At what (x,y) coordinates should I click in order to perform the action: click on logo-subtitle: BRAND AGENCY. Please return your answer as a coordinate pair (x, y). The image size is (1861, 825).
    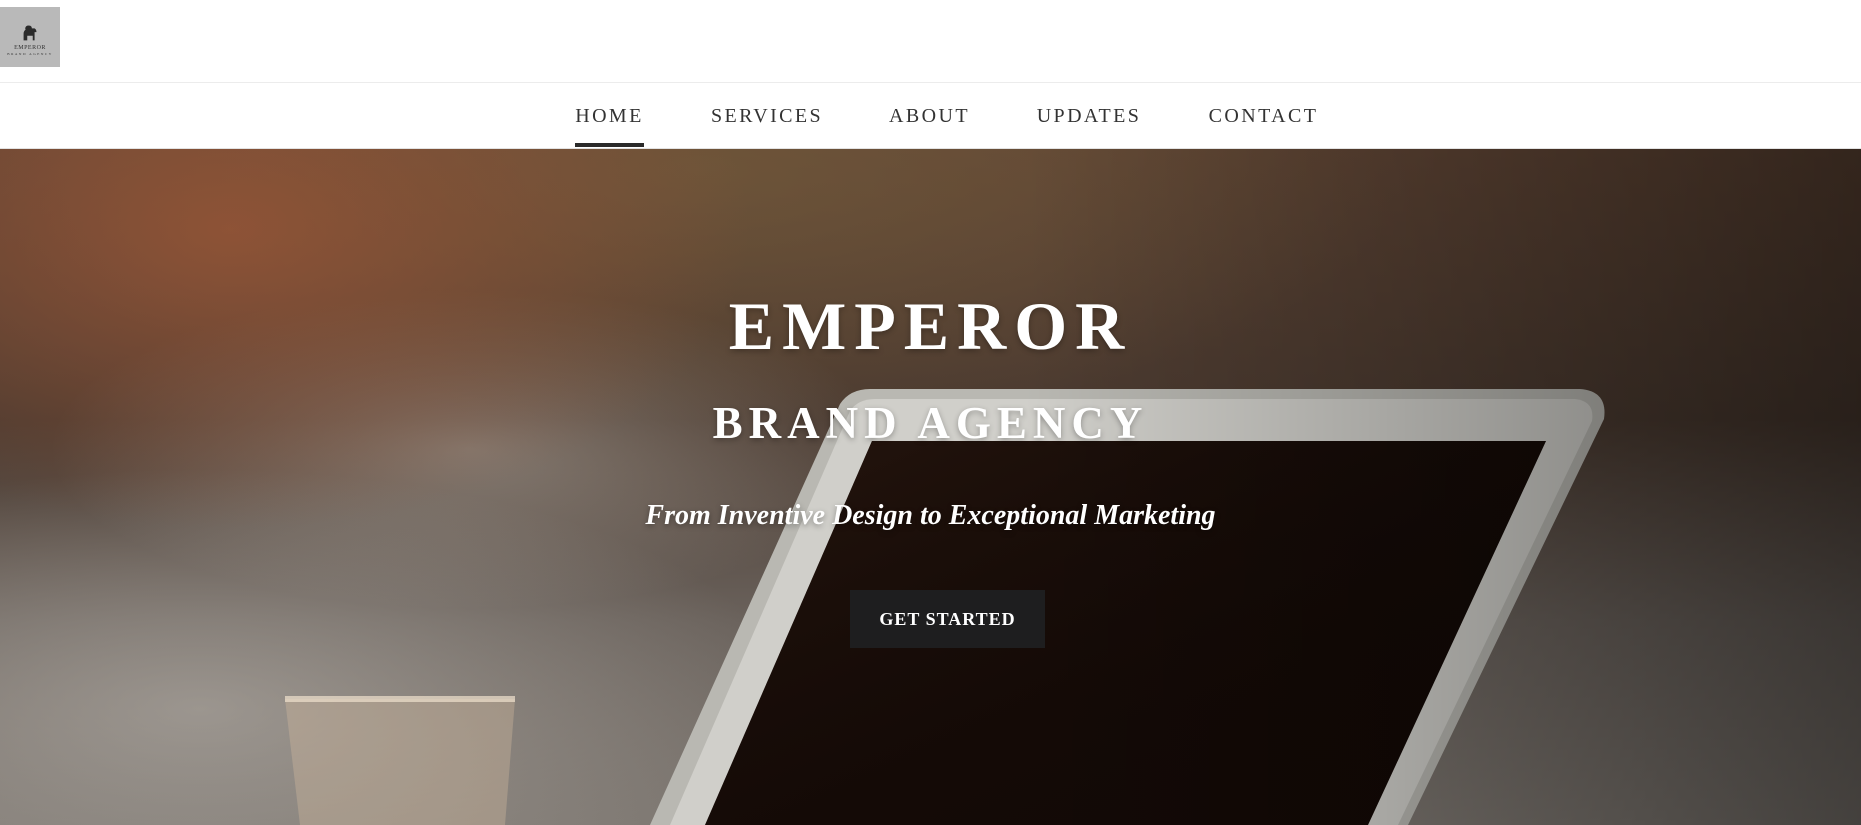
    Looking at the image, I should click on (30, 53).